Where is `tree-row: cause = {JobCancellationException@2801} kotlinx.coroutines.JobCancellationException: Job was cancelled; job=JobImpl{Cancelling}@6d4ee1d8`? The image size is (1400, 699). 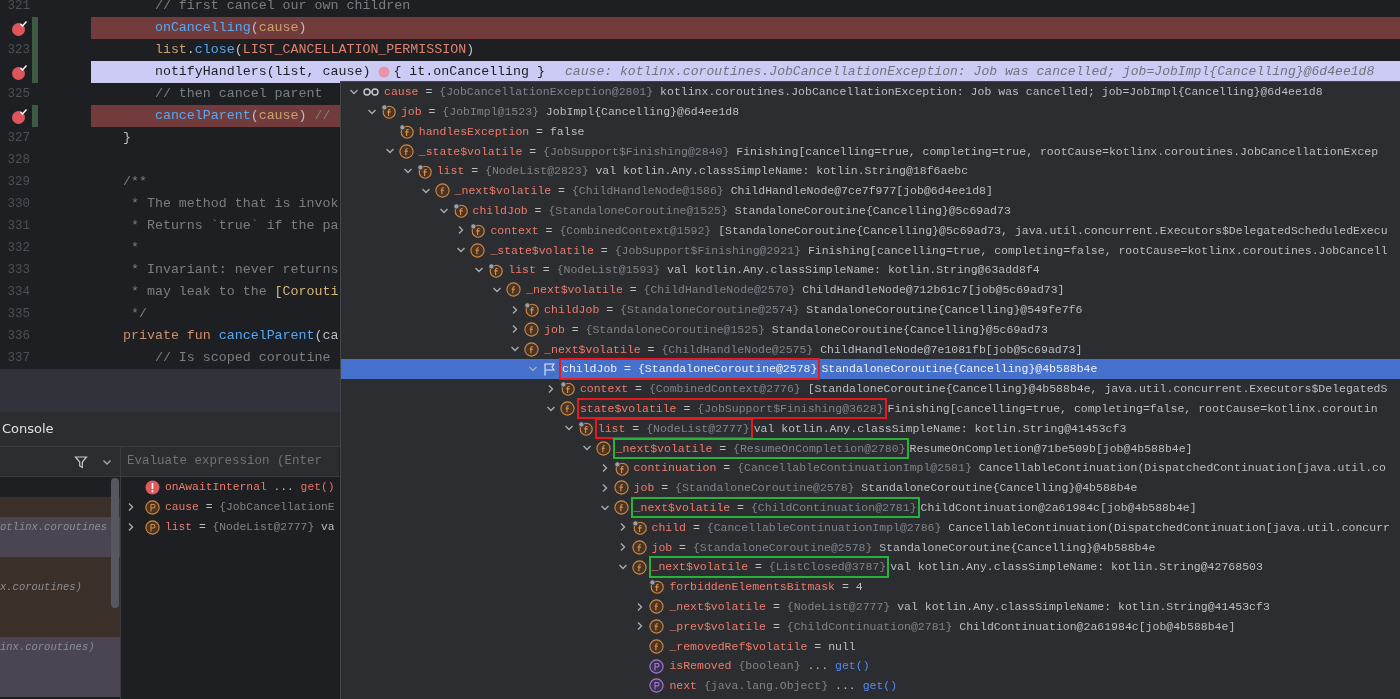 tree-row: cause = {JobCancellationException@2801} kotlinx.coroutines.JobCancellationException: Job was cancelled; job=JobImpl{Cancelling}@6d4ee1d8 is located at coordinates (870, 92).